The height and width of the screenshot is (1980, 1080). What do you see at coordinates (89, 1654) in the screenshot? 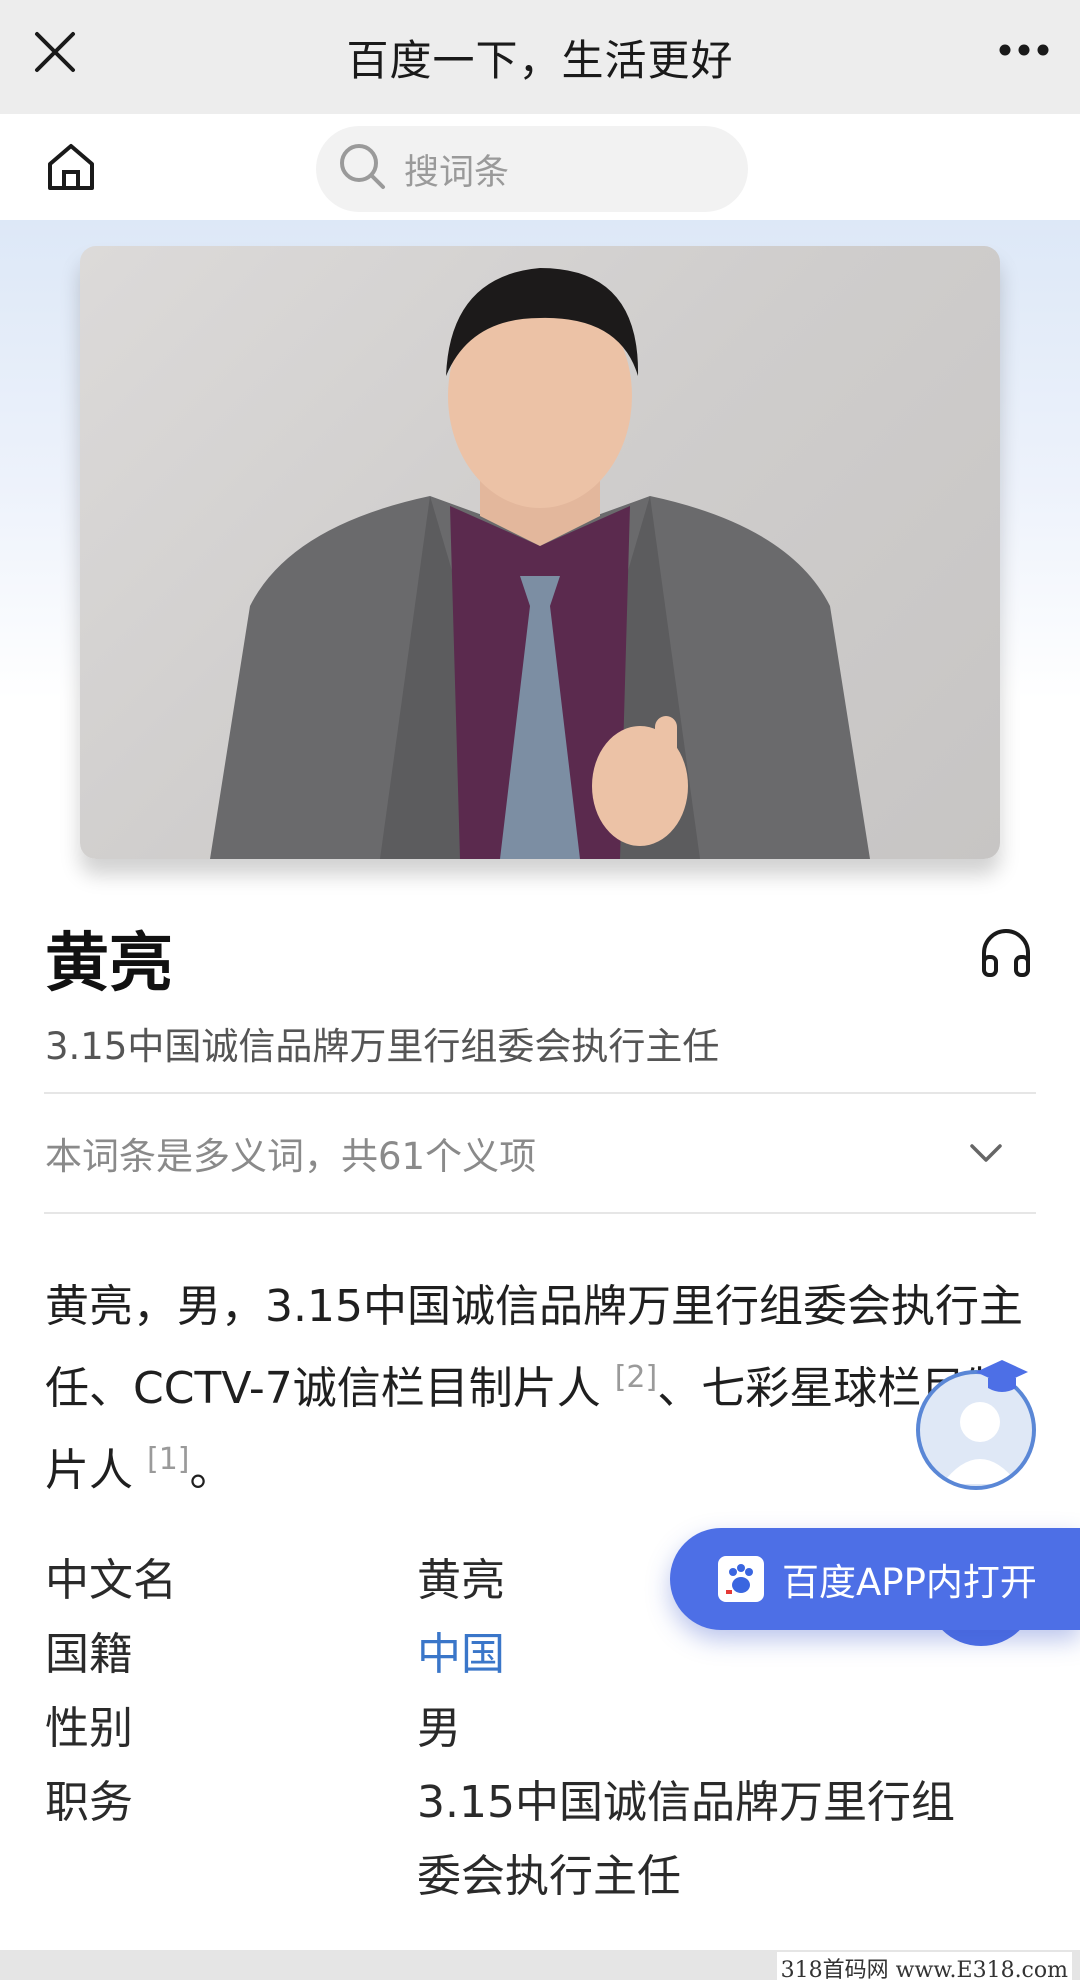
I see `info-key: 国籍` at bounding box center [89, 1654].